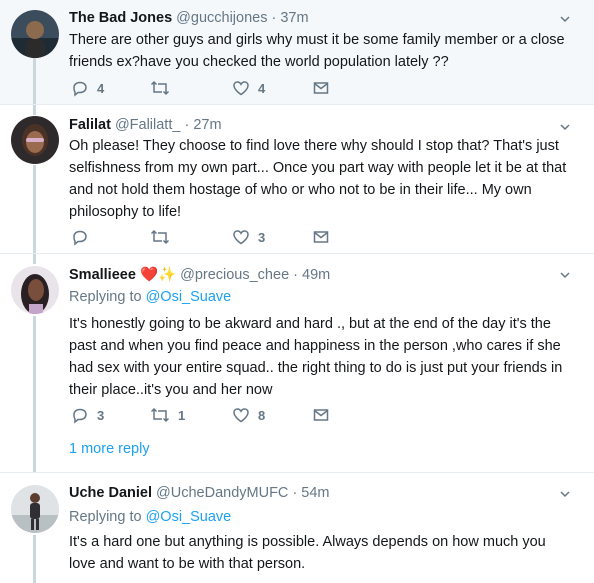 This screenshot has height=583, width=594. I want to click on timestamp: · 49m, so click(311, 275).